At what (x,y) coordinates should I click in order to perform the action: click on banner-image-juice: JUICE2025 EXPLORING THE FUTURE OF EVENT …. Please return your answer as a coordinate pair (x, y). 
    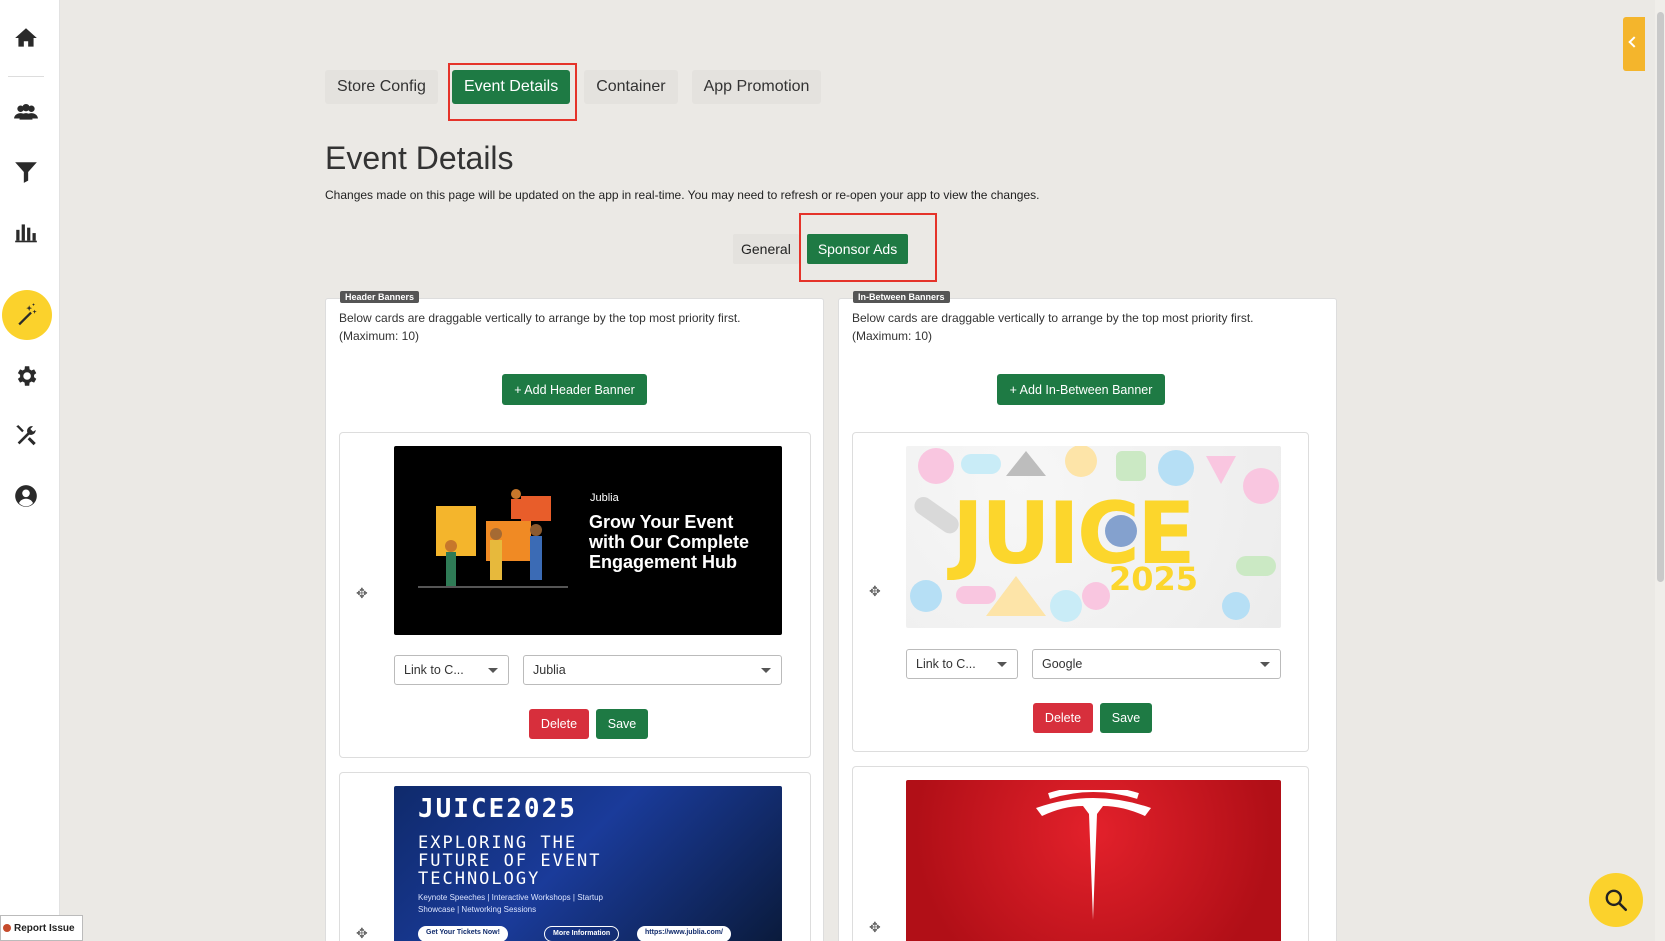
    Looking at the image, I should click on (588, 863).